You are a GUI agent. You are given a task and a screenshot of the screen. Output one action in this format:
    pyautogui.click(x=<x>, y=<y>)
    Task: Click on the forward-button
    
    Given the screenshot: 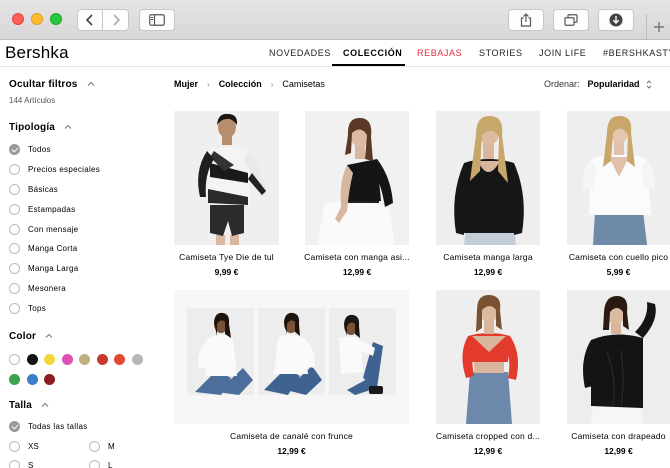 What is the action you would take?
    pyautogui.click(x=116, y=20)
    